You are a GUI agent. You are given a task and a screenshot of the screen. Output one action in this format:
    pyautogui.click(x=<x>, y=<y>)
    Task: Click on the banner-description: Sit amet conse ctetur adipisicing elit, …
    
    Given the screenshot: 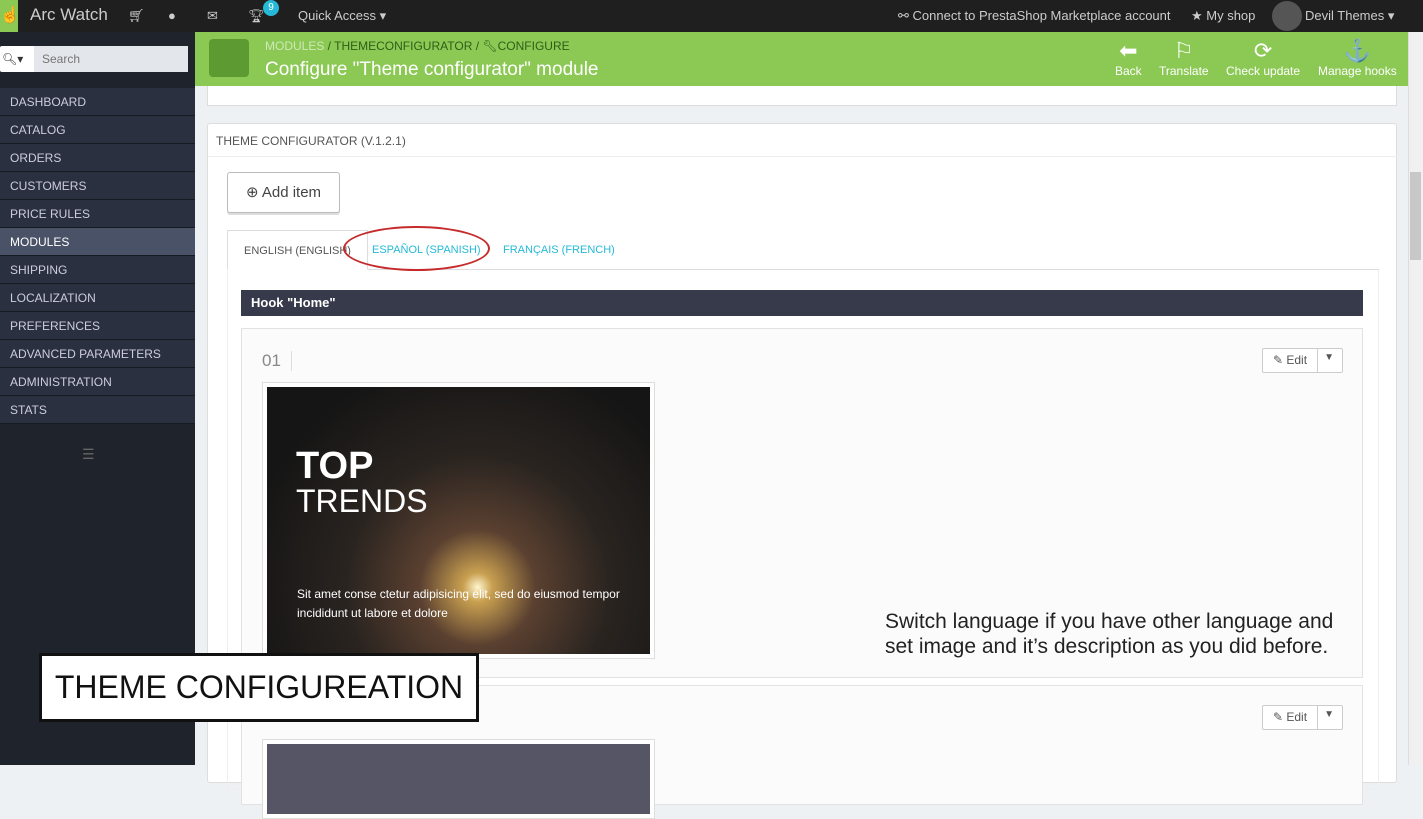 What is the action you would take?
    pyautogui.click(x=458, y=603)
    